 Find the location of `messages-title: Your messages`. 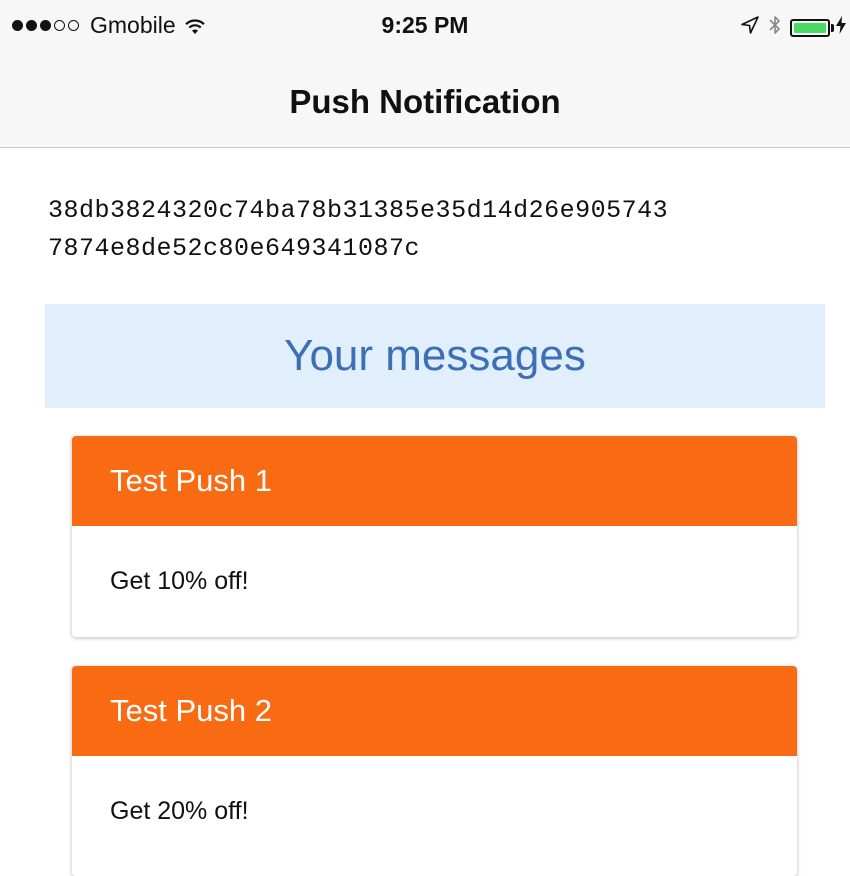

messages-title: Your messages is located at coordinates (435, 355).